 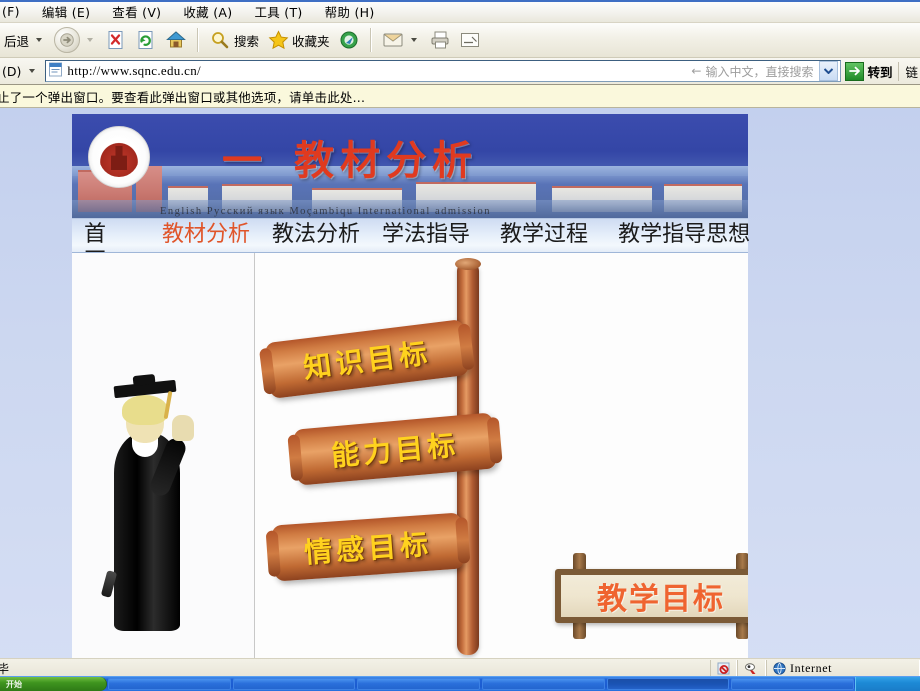 I want to click on address-search-hint: ← 输入中文，直接搜索, so click(x=753, y=71).